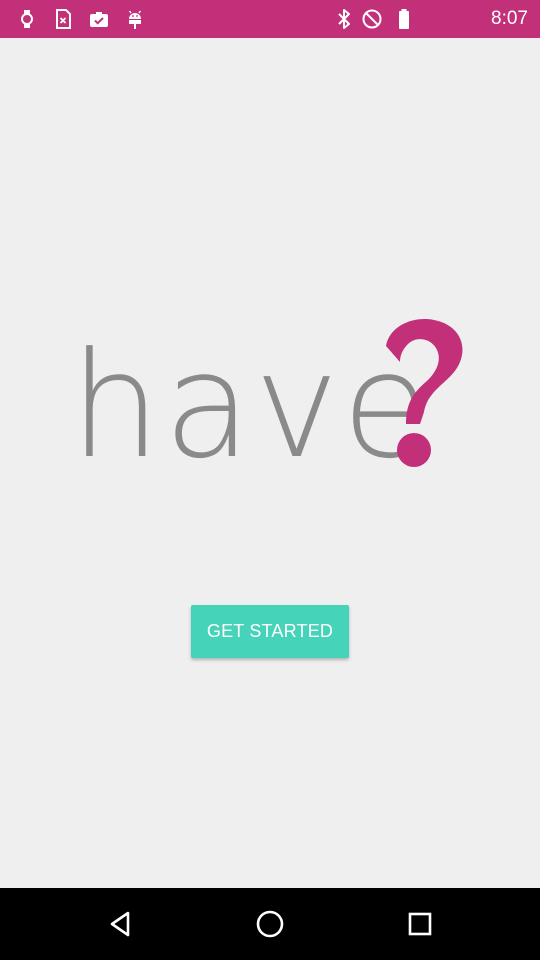 The height and width of the screenshot is (960, 540). What do you see at coordinates (404, 19) in the screenshot?
I see `battery-icon` at bounding box center [404, 19].